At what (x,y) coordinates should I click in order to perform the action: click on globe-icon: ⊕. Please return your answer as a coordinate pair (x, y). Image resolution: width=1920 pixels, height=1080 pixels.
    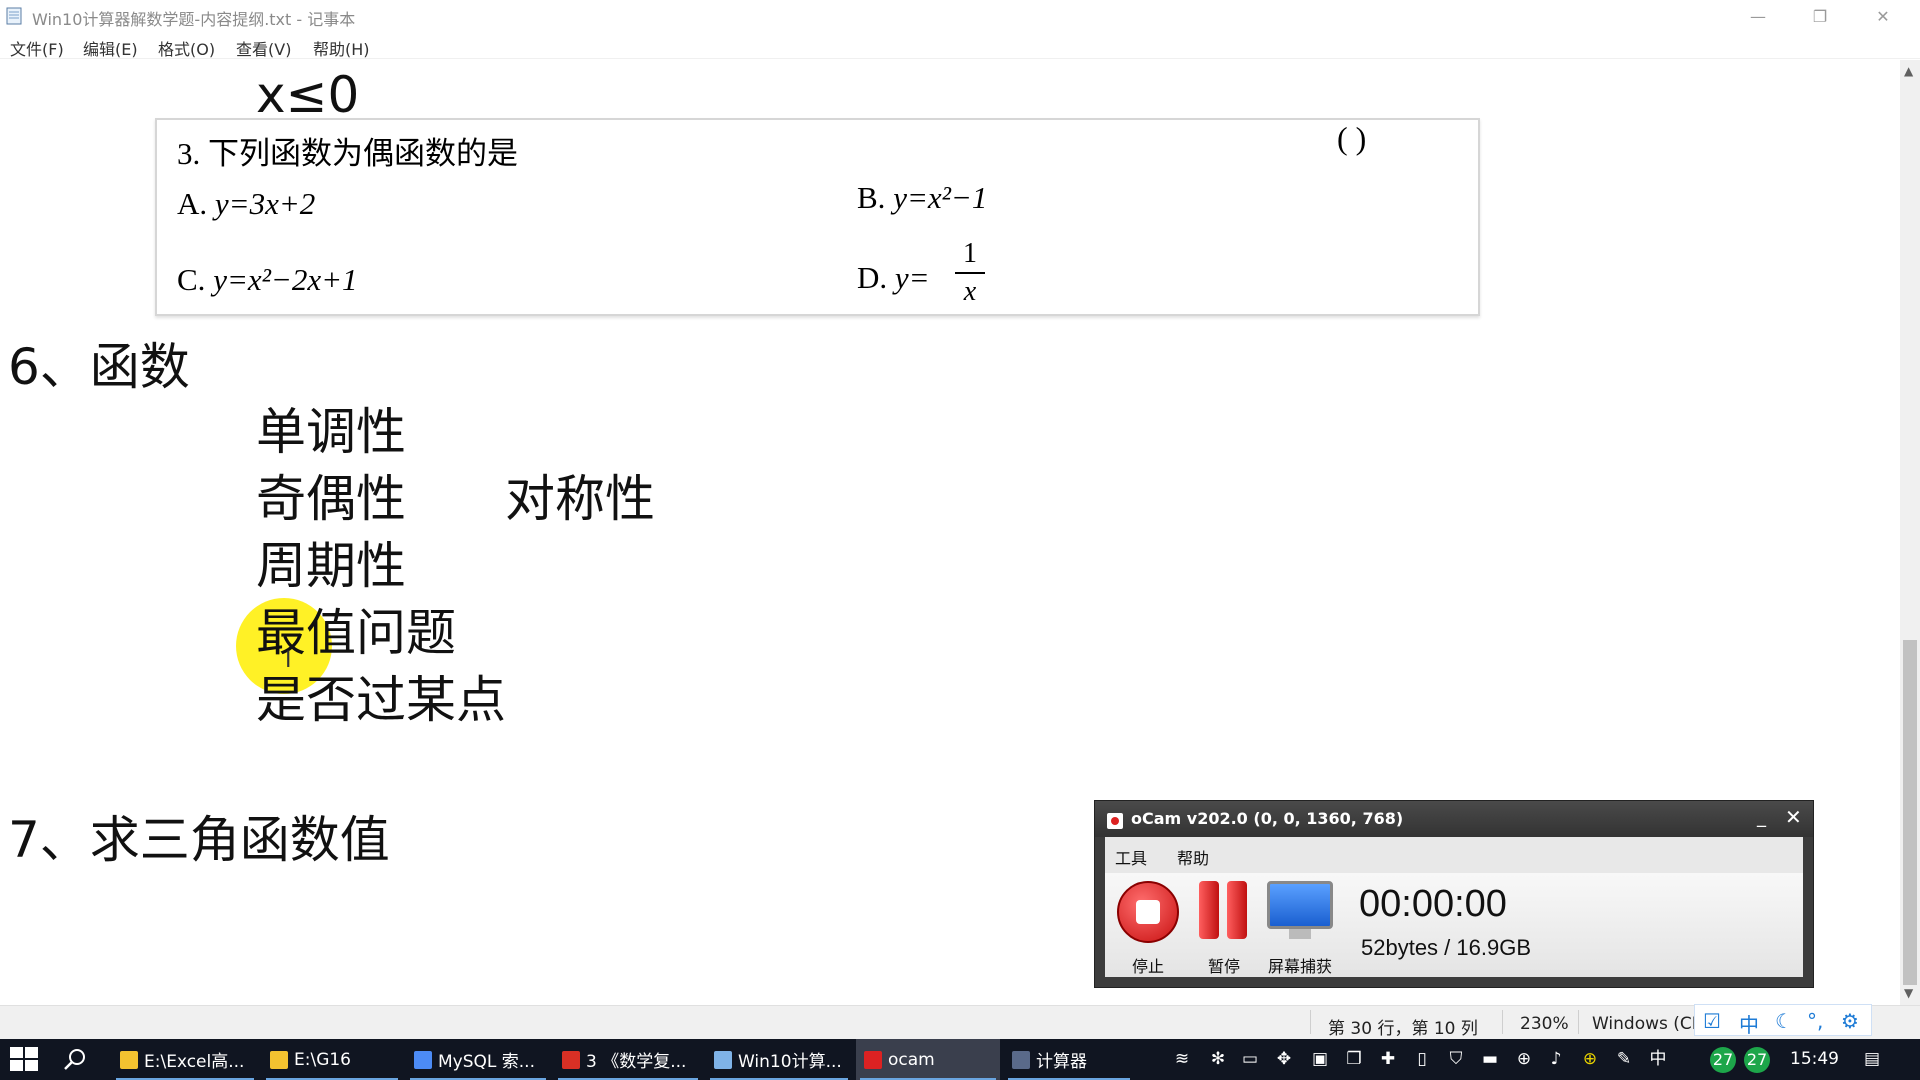
    Looking at the image, I should click on (1524, 1059).